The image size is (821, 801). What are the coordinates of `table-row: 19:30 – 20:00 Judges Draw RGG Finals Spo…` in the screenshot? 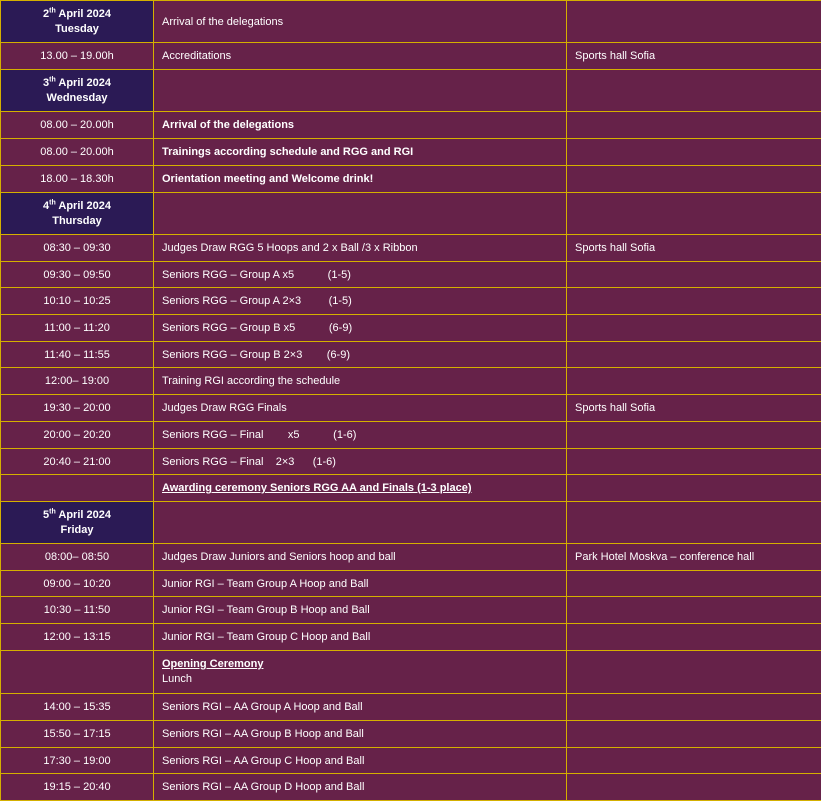 It's located at (411, 408).